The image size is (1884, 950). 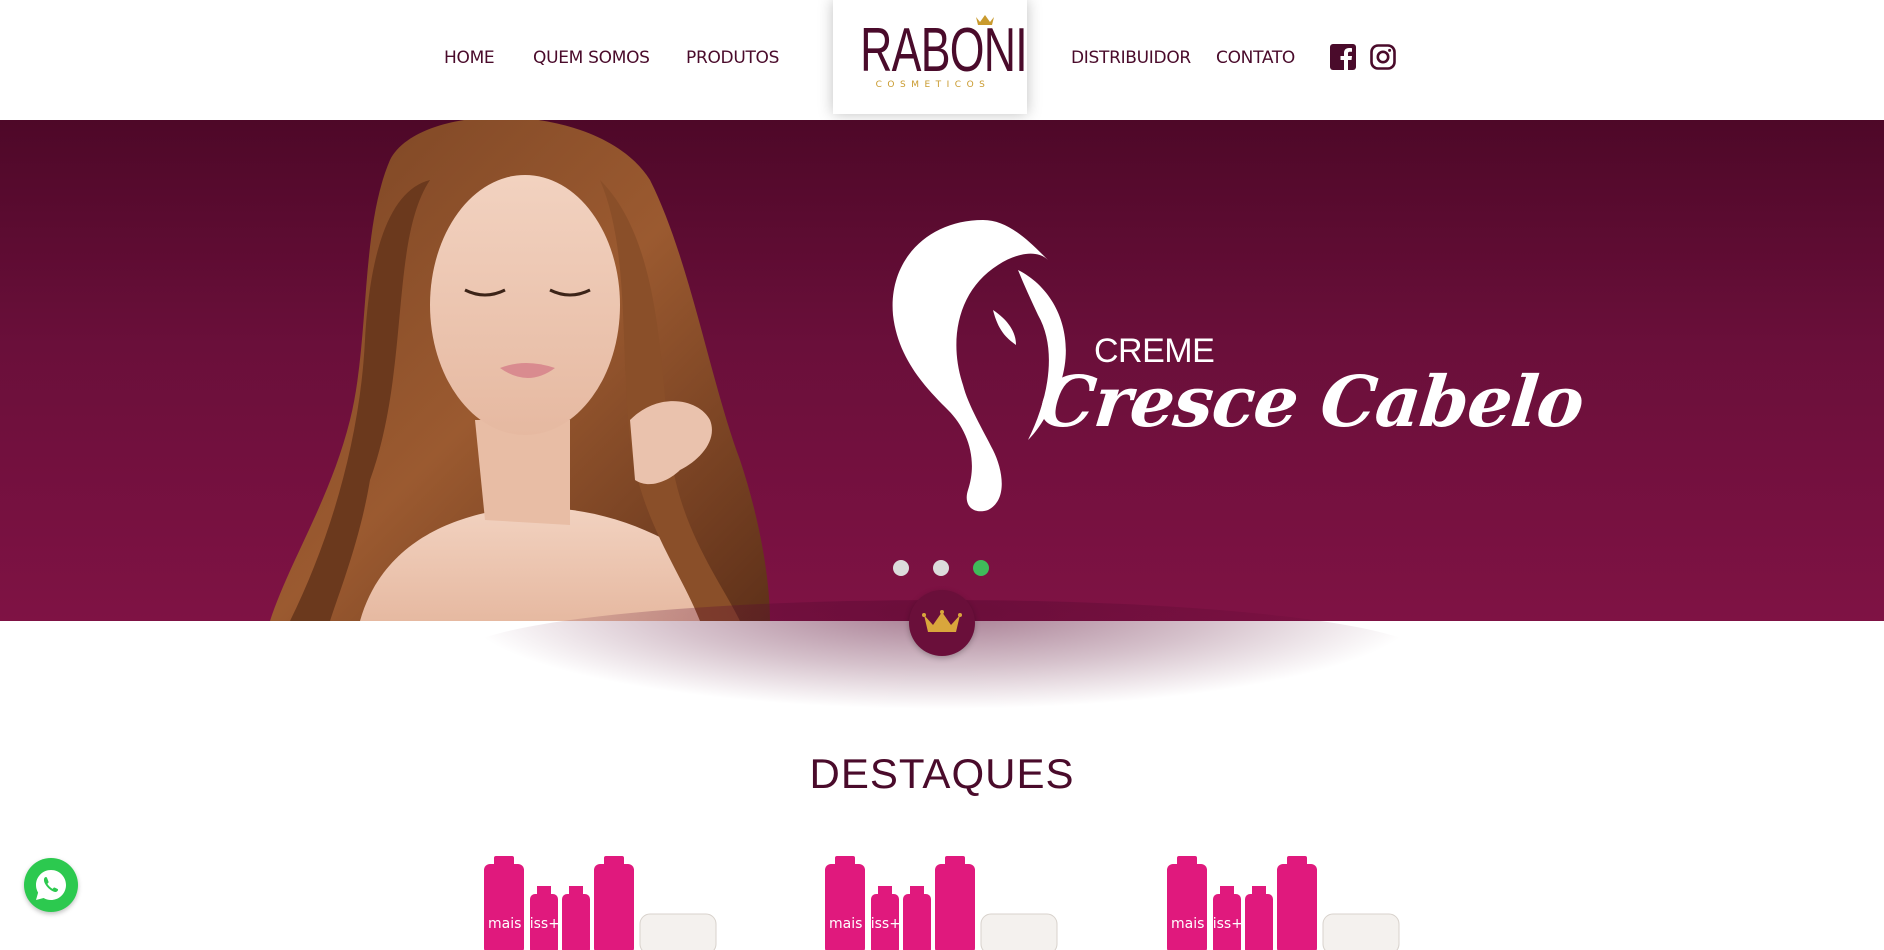 What do you see at coordinates (942, 773) in the screenshot?
I see `section-title-destaques: DESTAQUES` at bounding box center [942, 773].